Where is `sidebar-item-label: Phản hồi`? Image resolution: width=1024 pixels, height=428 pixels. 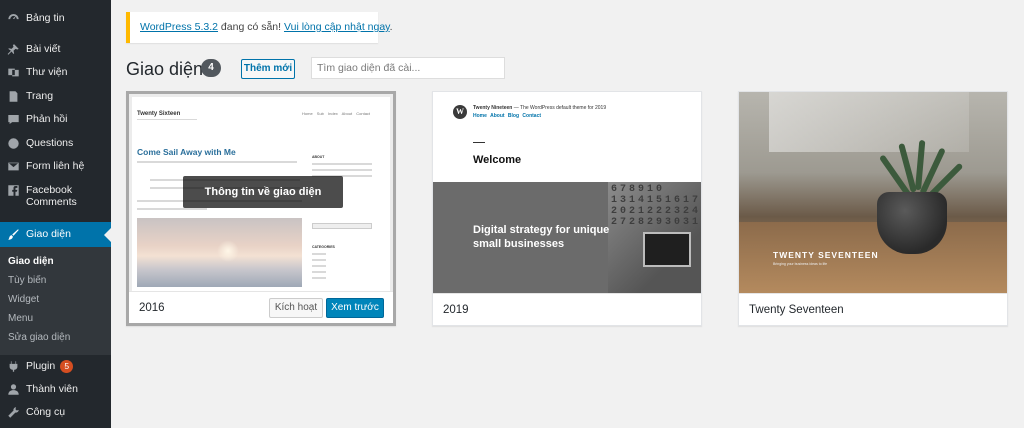 sidebar-item-label: Phản hồi is located at coordinates (47, 119).